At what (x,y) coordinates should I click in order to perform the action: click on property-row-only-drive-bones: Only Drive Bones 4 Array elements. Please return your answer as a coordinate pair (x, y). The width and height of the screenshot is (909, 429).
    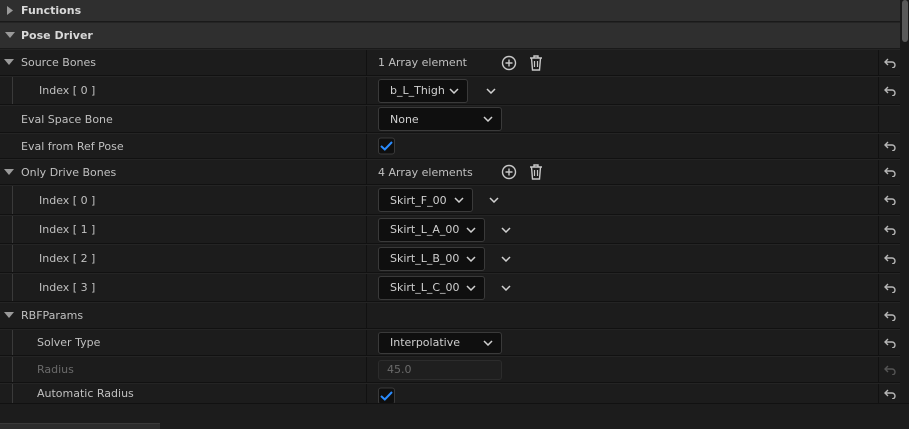
    Looking at the image, I should click on (450, 172).